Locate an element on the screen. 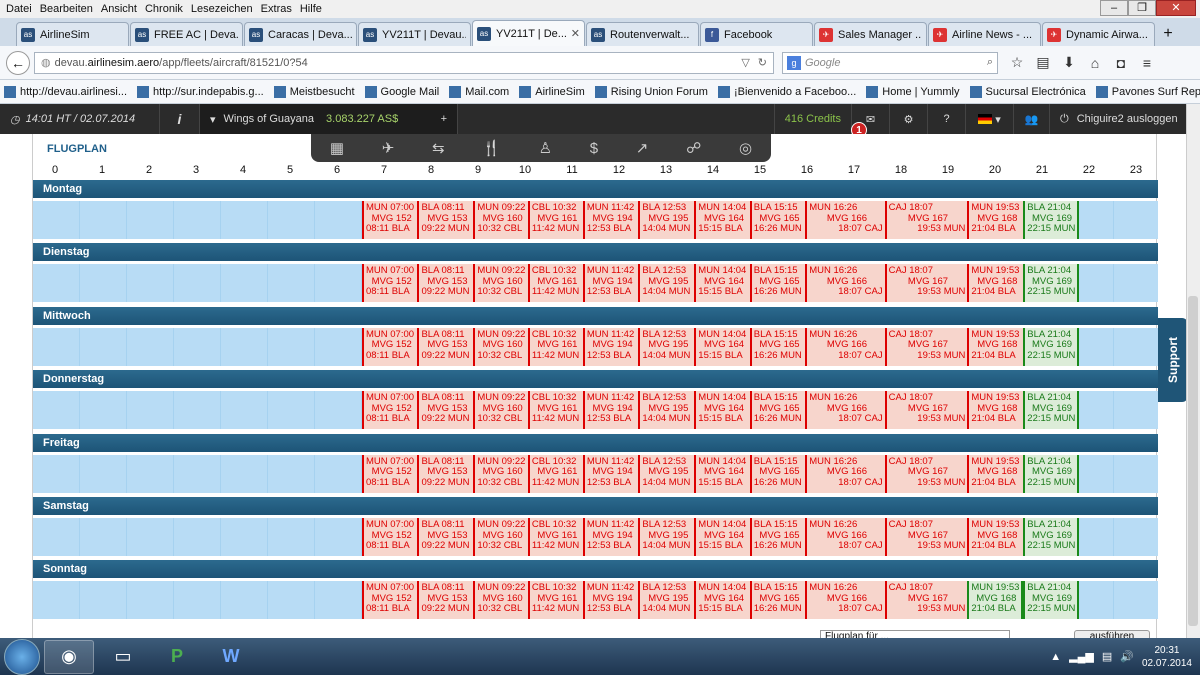 The width and height of the screenshot is (1200, 675). seat-cutlery-icon: 🍴 is located at coordinates (491, 148).